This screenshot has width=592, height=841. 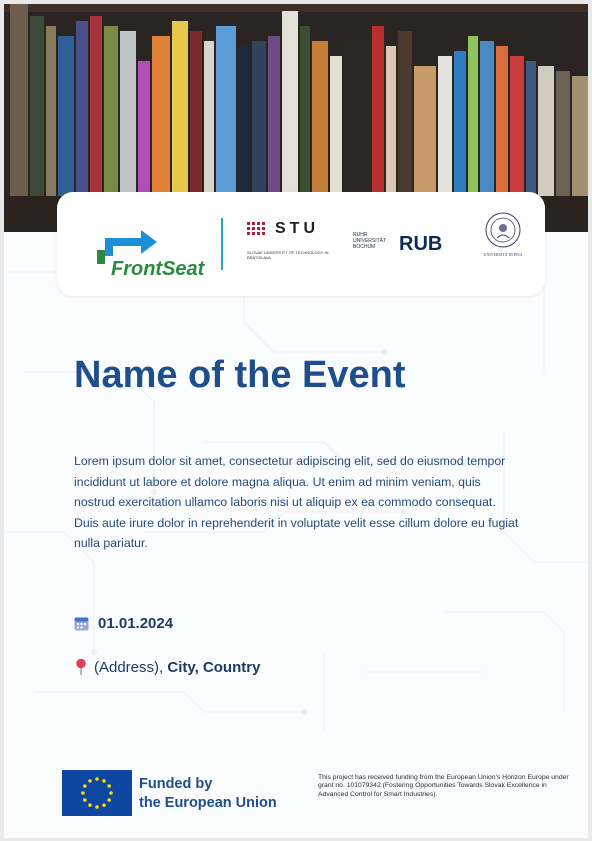 What do you see at coordinates (240, 375) in the screenshot?
I see `event-title: Name of the Event` at bounding box center [240, 375].